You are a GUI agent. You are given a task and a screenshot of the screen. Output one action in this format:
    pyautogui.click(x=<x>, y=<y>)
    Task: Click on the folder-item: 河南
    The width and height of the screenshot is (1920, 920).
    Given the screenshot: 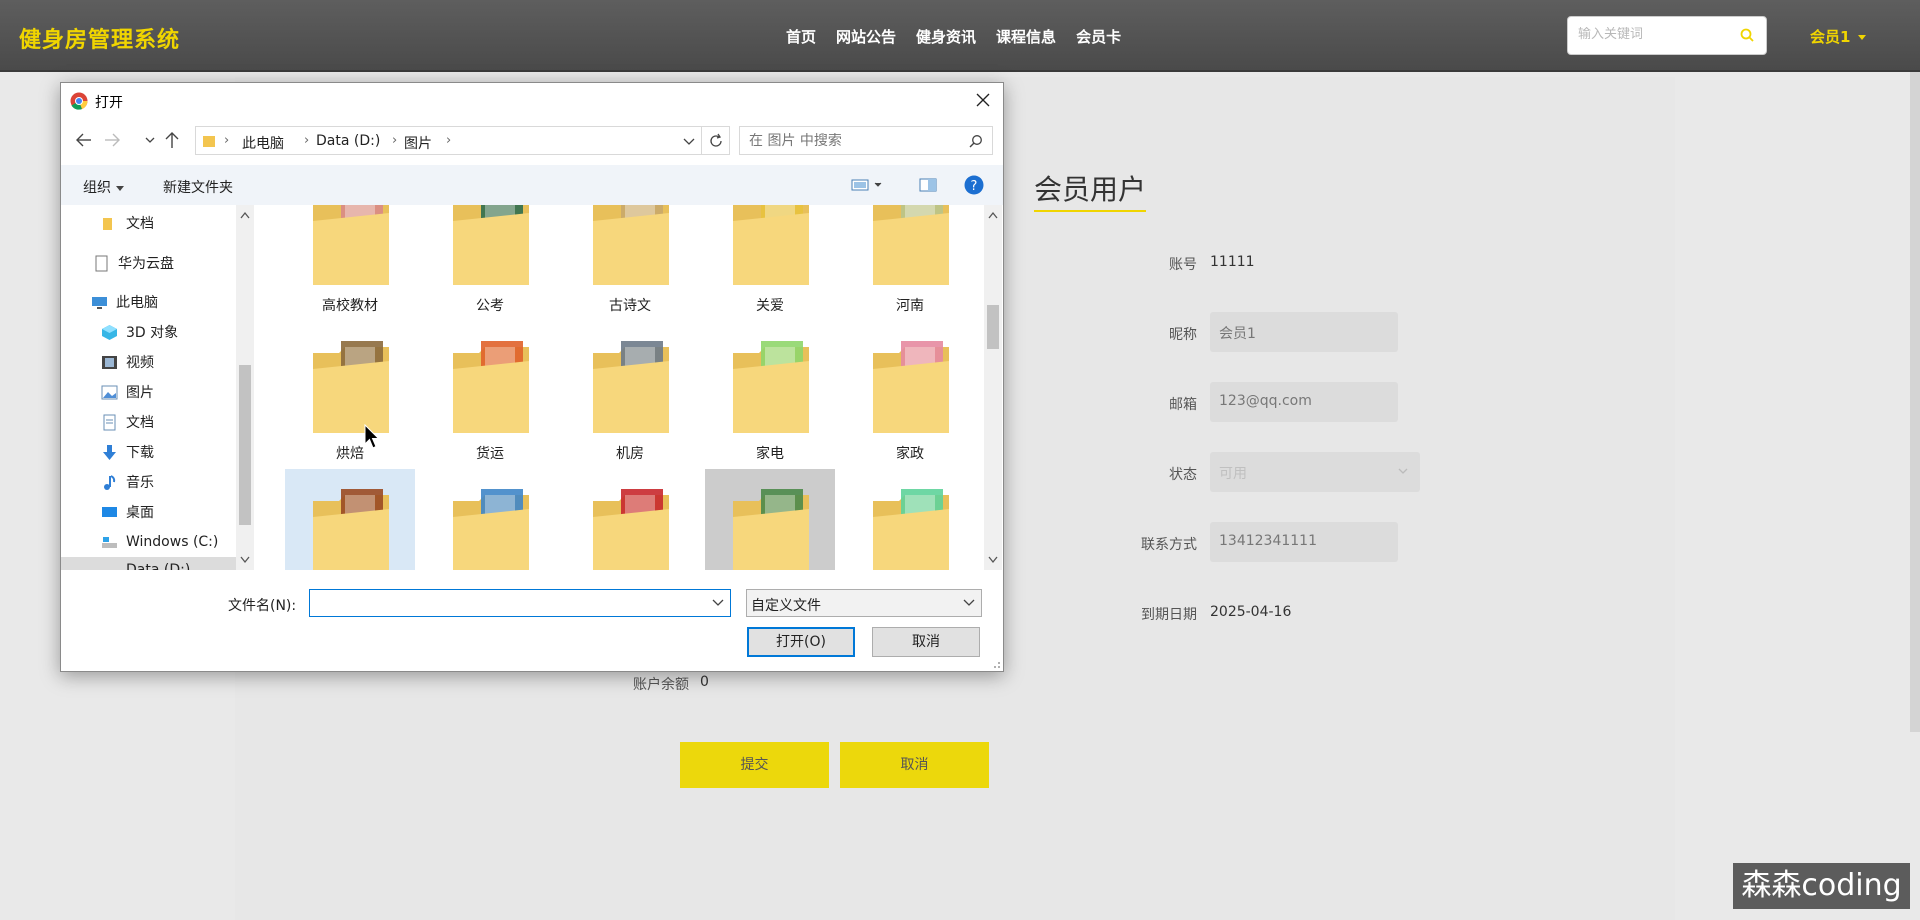 What is the action you would take?
    pyautogui.click(x=910, y=263)
    